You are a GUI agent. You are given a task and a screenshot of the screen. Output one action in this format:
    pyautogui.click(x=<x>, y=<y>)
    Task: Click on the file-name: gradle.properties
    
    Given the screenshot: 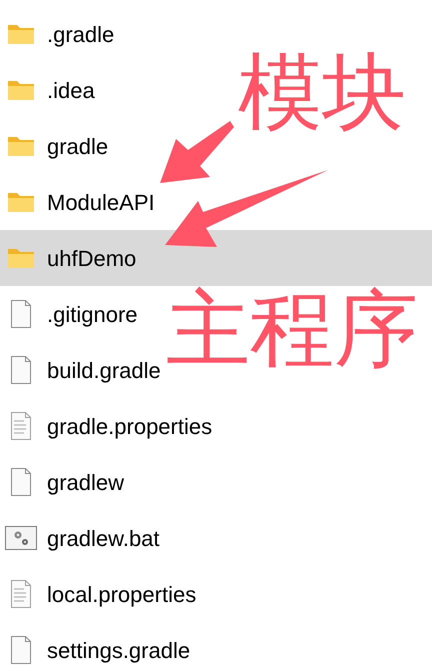 What is the action you would take?
    pyautogui.click(x=129, y=426)
    